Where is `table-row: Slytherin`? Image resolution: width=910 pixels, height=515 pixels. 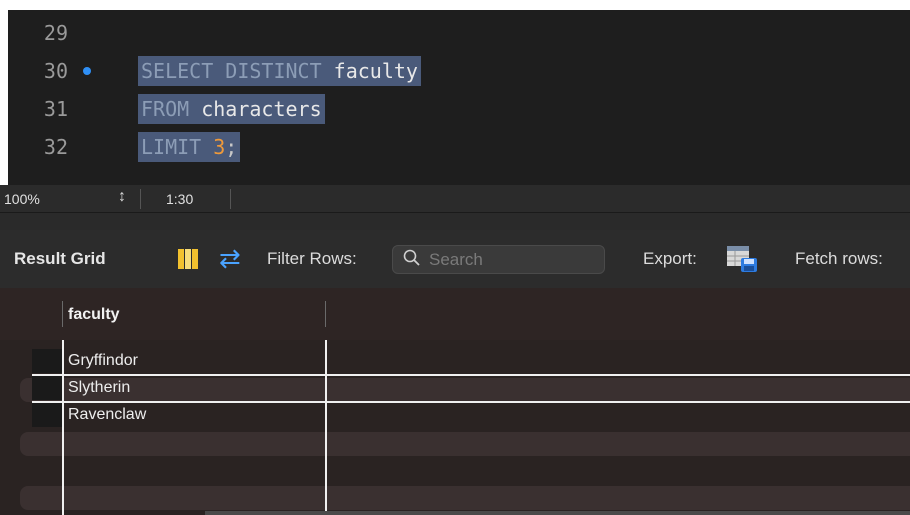
table-row: Slytherin is located at coordinates (455, 388).